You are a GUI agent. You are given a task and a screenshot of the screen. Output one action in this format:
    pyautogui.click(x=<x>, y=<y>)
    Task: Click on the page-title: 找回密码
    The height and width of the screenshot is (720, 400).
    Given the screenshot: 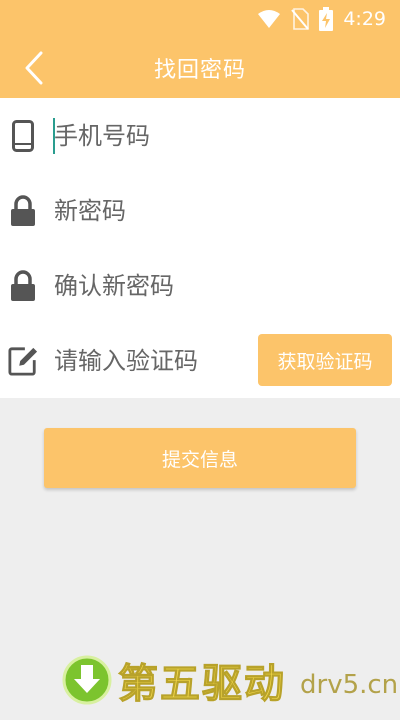 What is the action you would take?
    pyautogui.click(x=199, y=70)
    